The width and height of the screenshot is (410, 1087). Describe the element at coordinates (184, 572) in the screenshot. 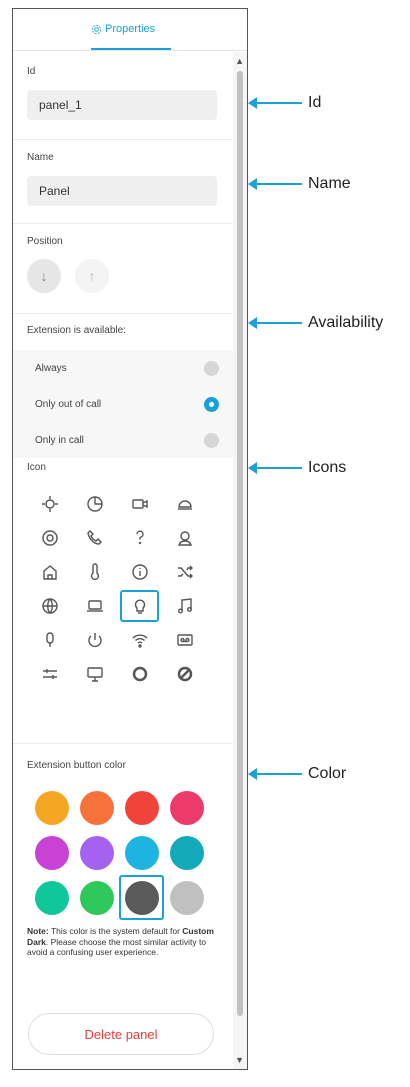

I see `shuffle-icon` at that location.